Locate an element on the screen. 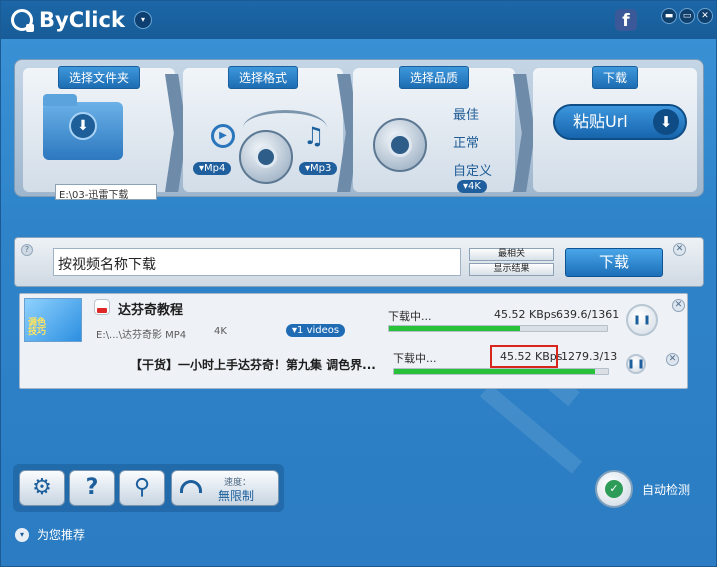 This screenshot has height=567, width=717. search-button: ⚲ is located at coordinates (142, 488).